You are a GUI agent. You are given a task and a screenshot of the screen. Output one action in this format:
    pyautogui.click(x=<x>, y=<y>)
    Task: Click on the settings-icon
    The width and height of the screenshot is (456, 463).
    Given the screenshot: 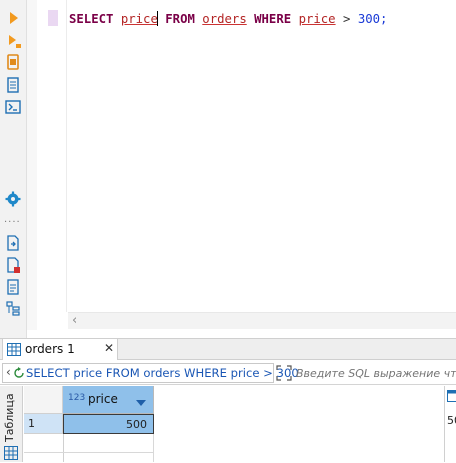 What is the action you would take?
    pyautogui.click(x=13, y=199)
    